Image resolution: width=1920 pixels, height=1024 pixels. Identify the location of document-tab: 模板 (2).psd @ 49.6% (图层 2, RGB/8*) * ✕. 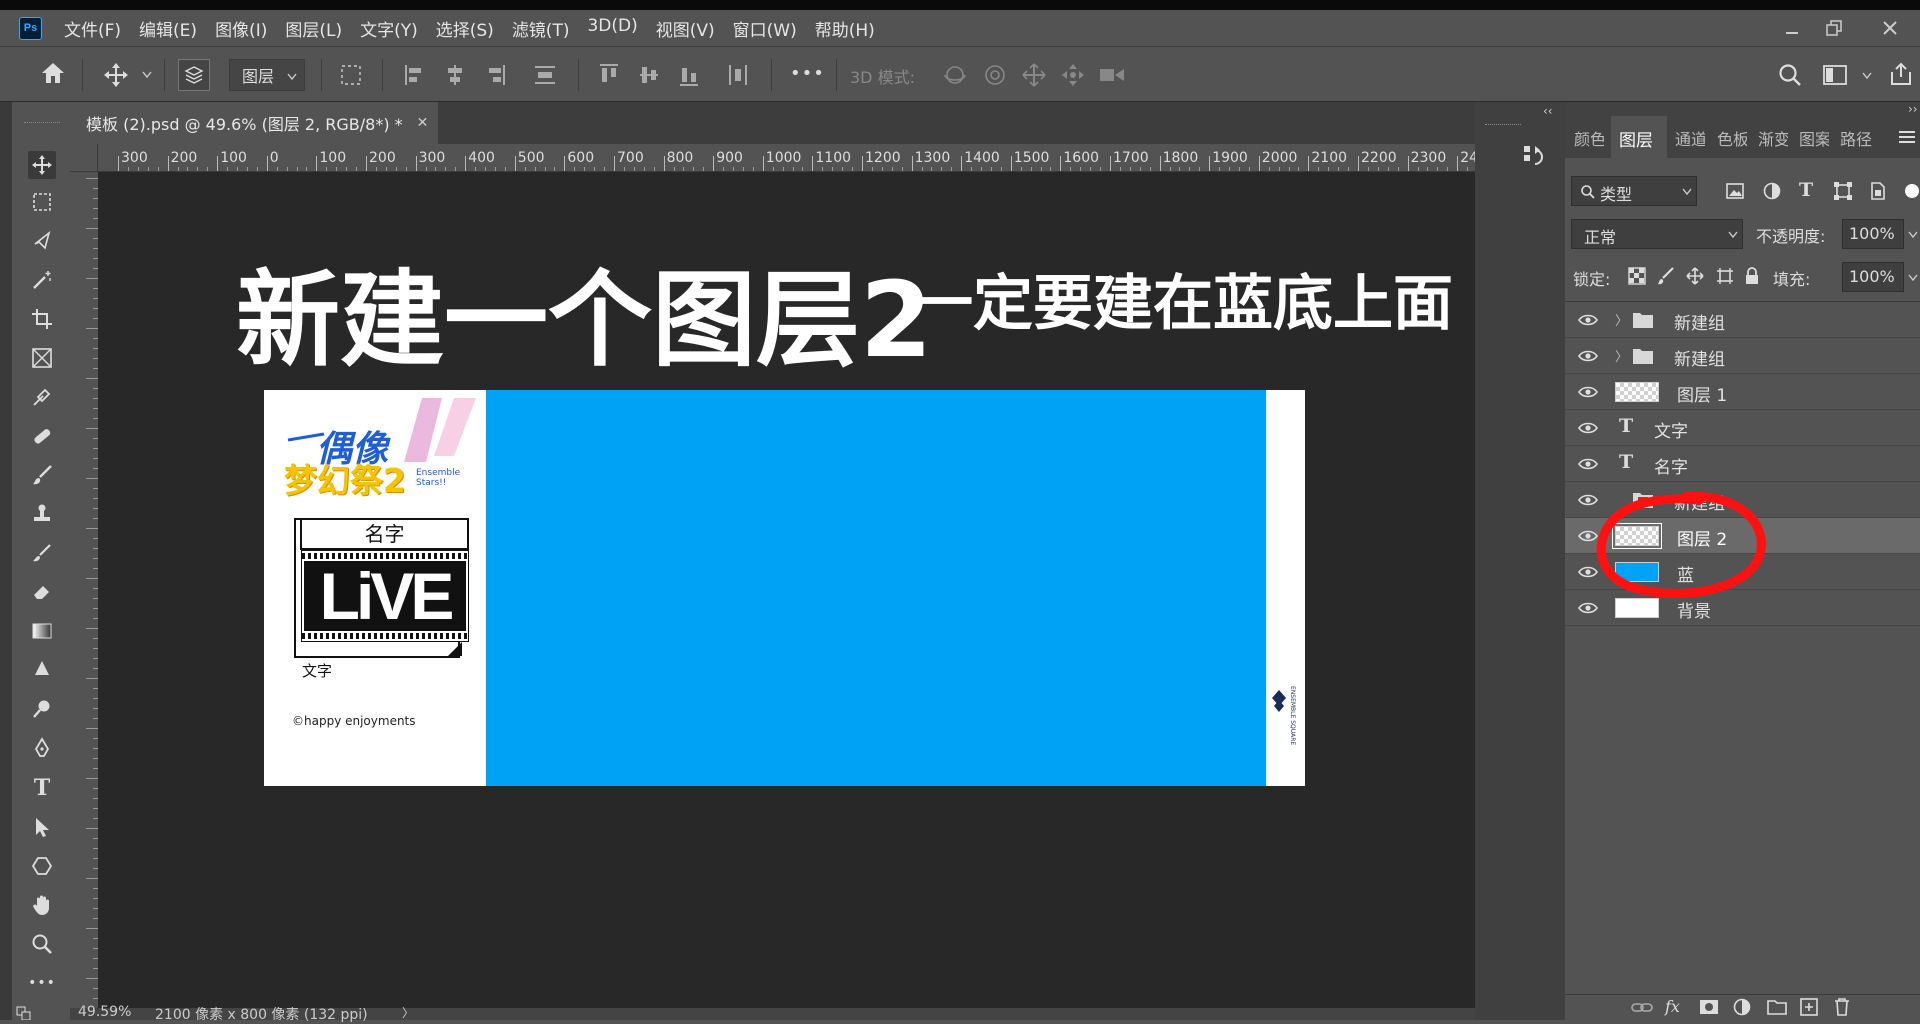
(254, 123).